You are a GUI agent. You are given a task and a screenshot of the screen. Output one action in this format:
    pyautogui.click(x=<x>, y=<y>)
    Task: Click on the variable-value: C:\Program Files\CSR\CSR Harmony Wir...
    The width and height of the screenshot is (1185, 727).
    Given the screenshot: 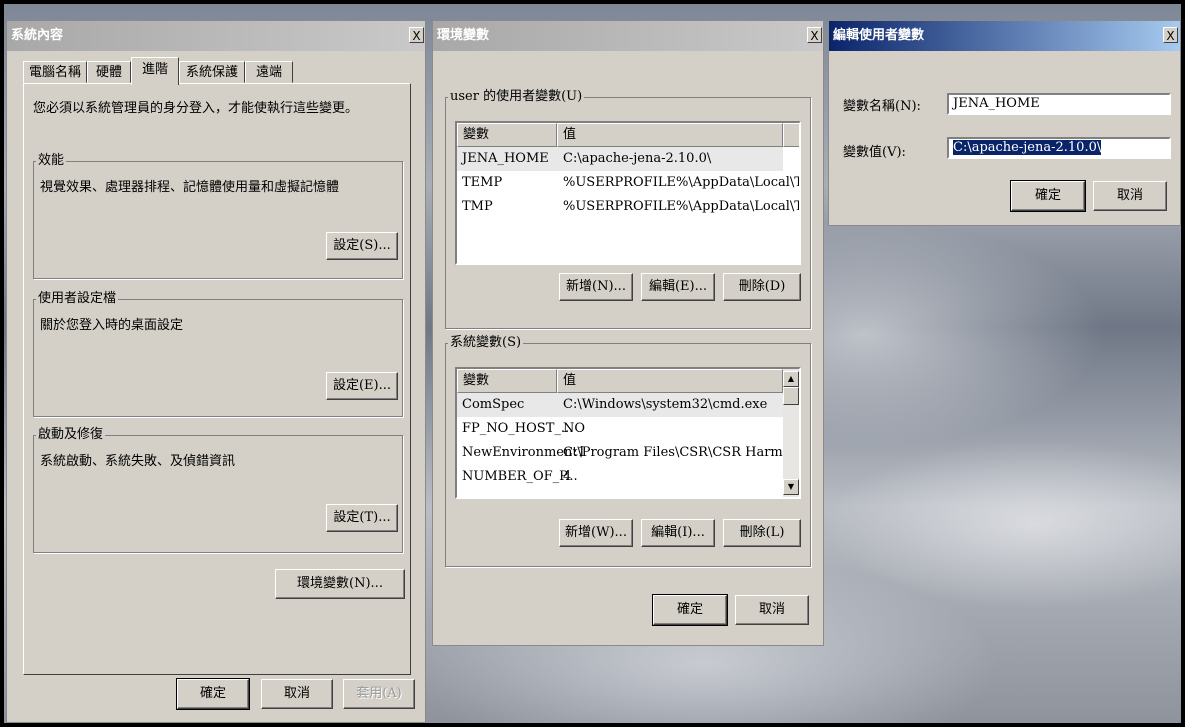 What is the action you would take?
    pyautogui.click(x=682, y=452)
    